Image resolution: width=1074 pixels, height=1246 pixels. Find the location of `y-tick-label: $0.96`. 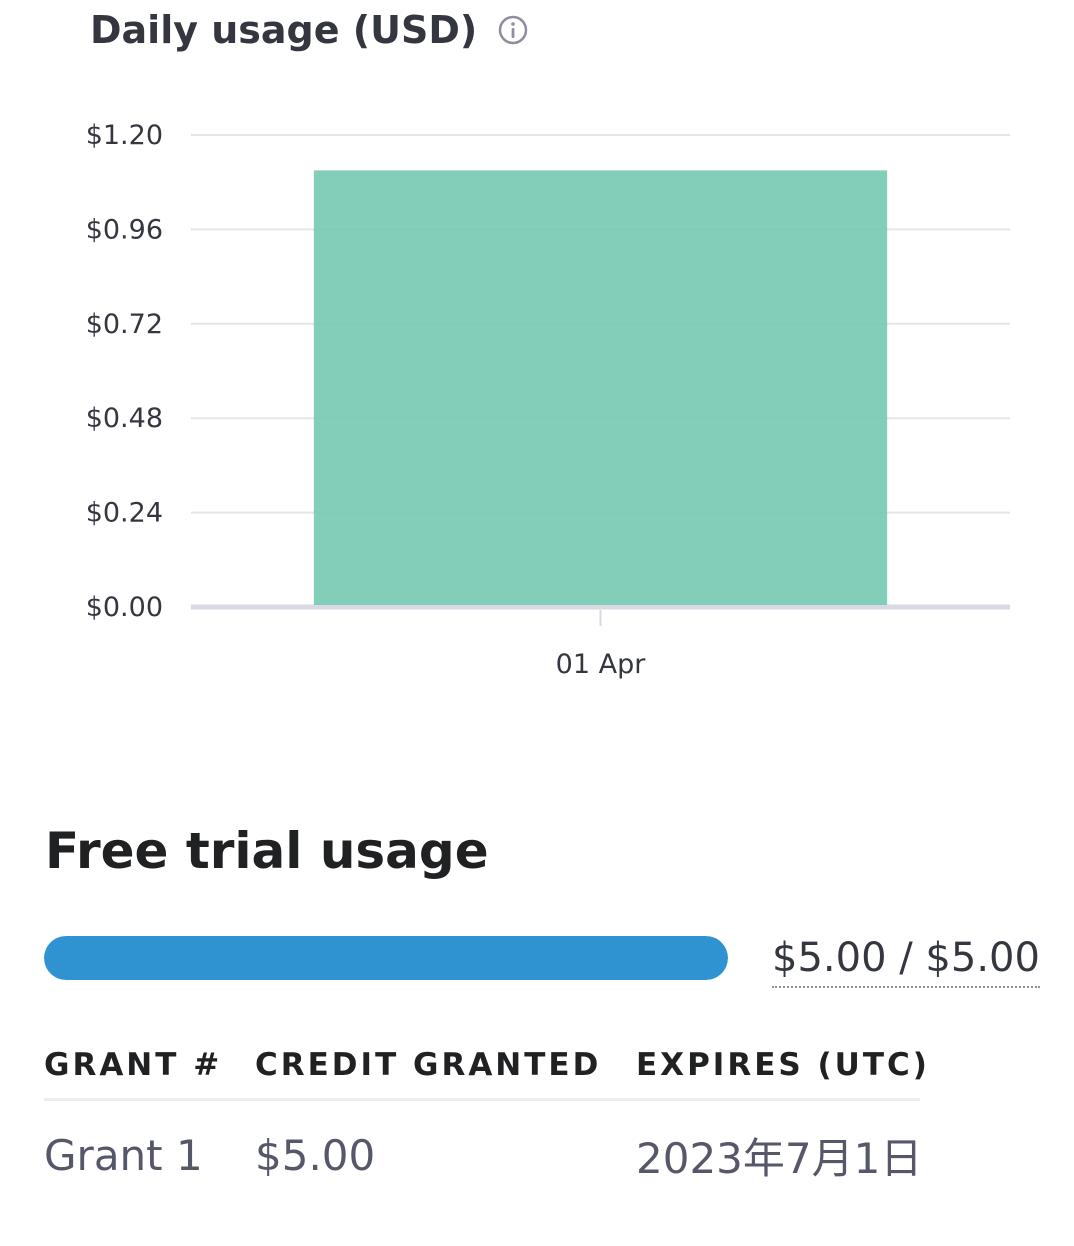

y-tick-label: $0.96 is located at coordinates (124, 229).